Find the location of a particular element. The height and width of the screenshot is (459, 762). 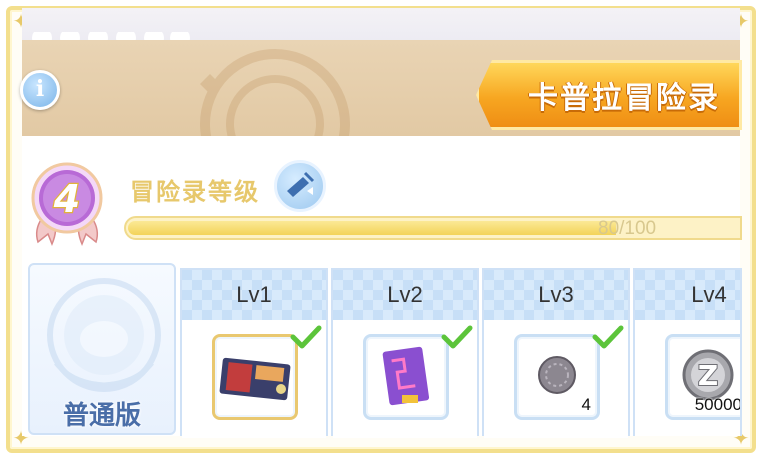

level-progress-text: 80/100 is located at coordinates (627, 228).